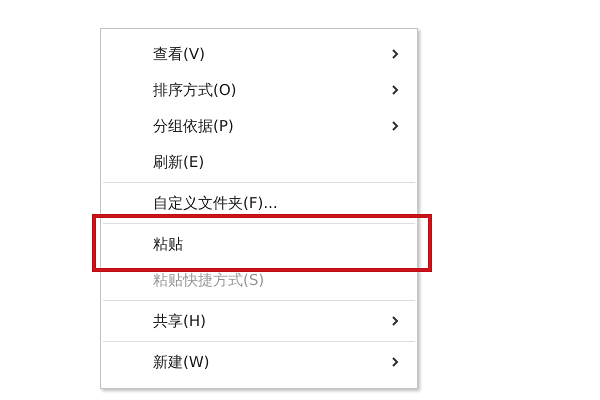  I want to click on menu-item: 新建(W), so click(259, 362).